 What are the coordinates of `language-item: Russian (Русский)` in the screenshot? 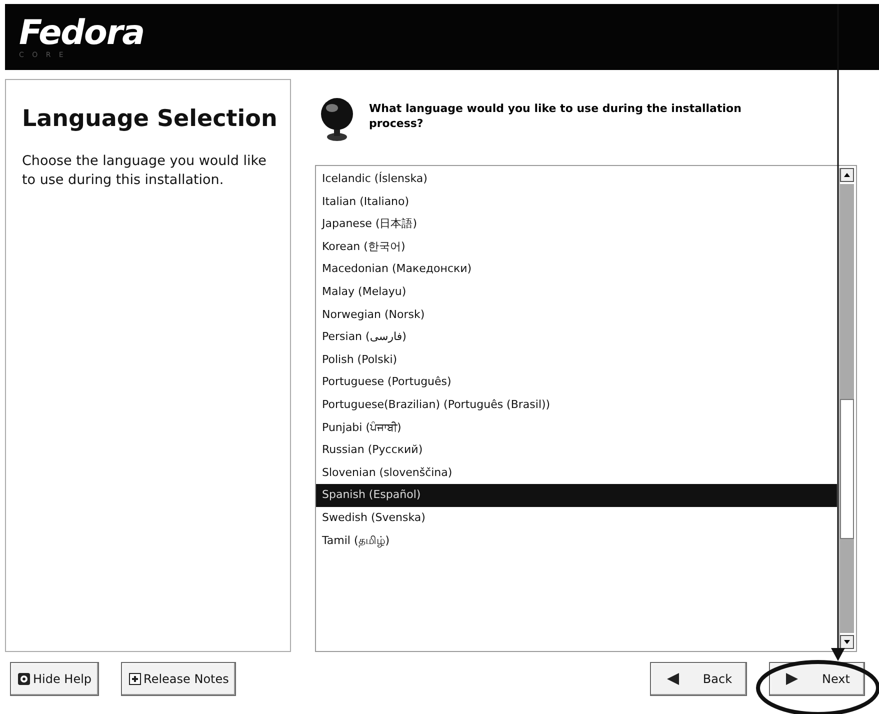 It's located at (576, 450).